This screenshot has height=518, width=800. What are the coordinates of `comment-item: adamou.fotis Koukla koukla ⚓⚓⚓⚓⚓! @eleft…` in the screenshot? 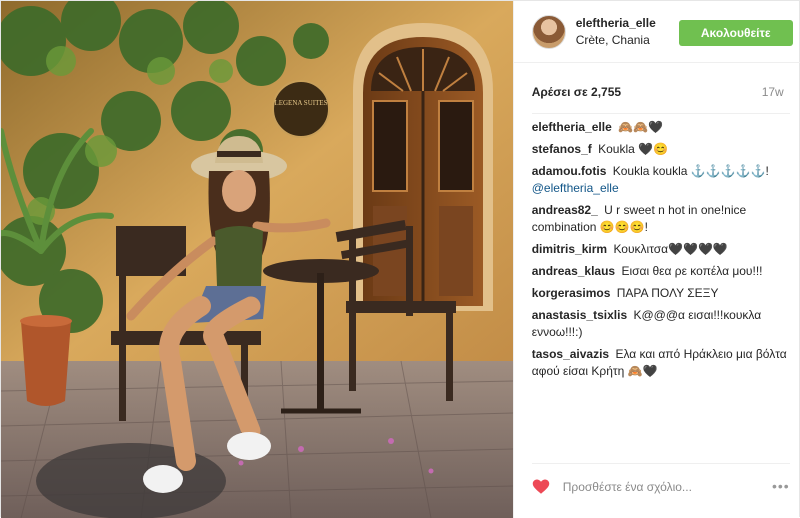 It's located at (661, 180).